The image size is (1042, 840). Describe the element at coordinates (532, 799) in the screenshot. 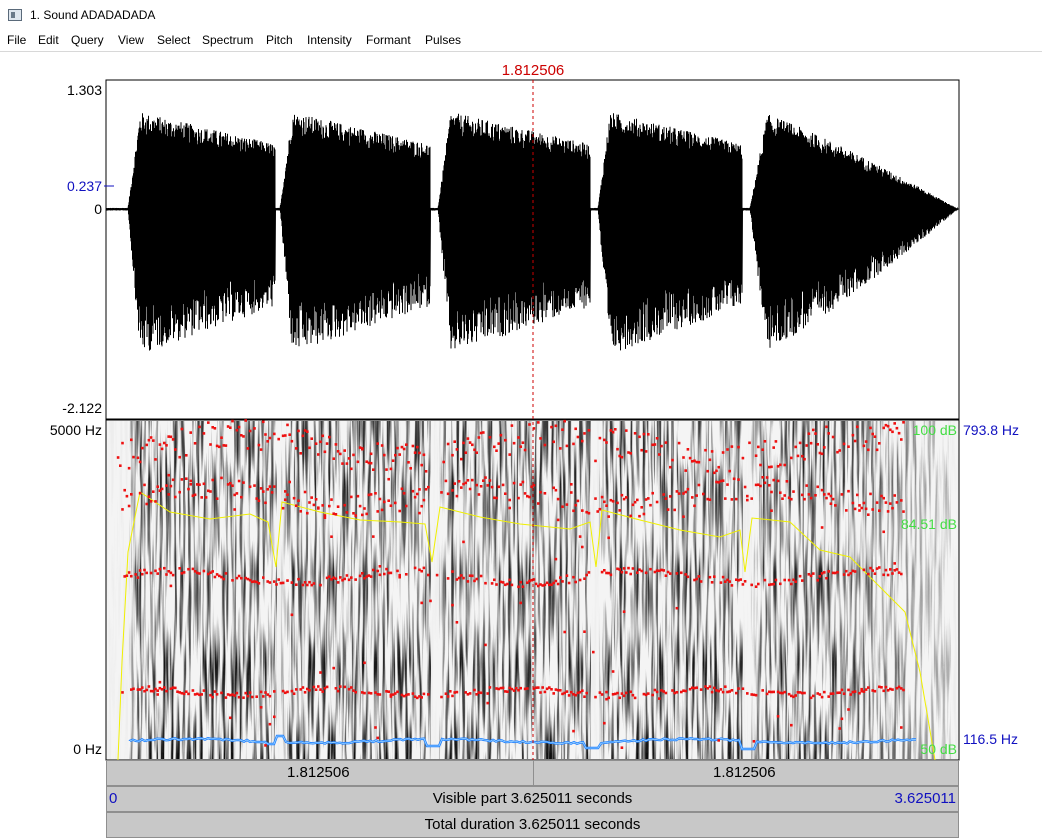

I see `visible-part-bar: 0 Visible part 3.625011 seconds 3.625011` at that location.